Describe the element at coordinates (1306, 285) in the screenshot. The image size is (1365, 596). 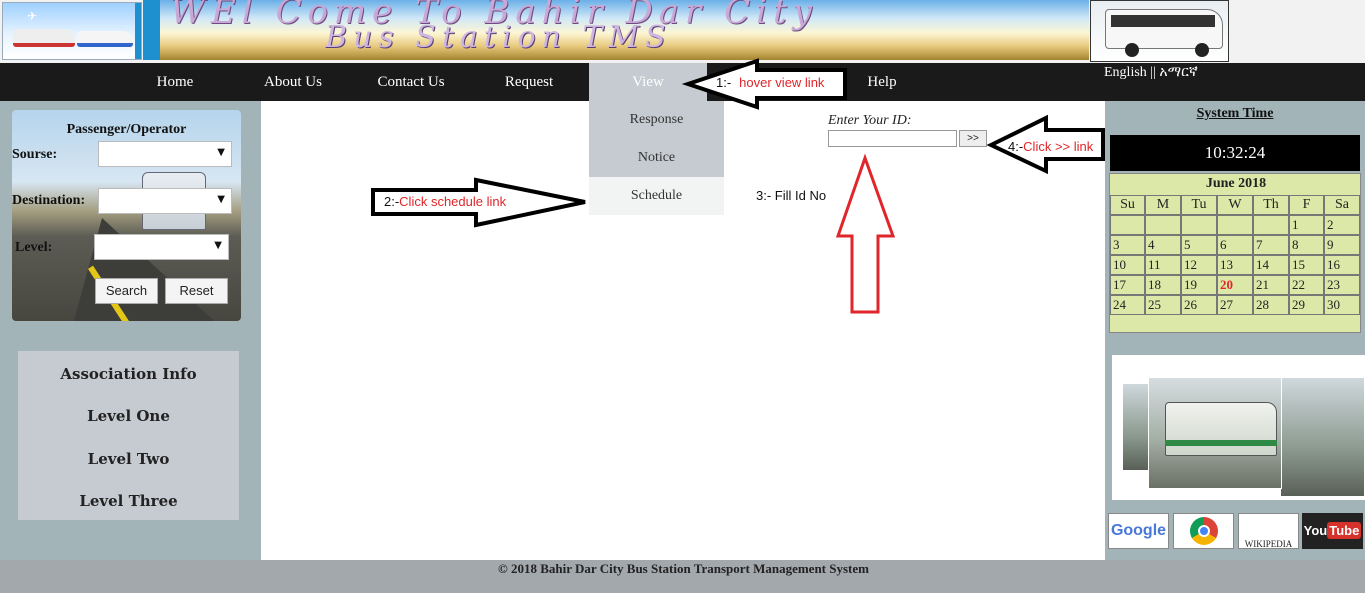
I see `calendar-day: 22` at that location.